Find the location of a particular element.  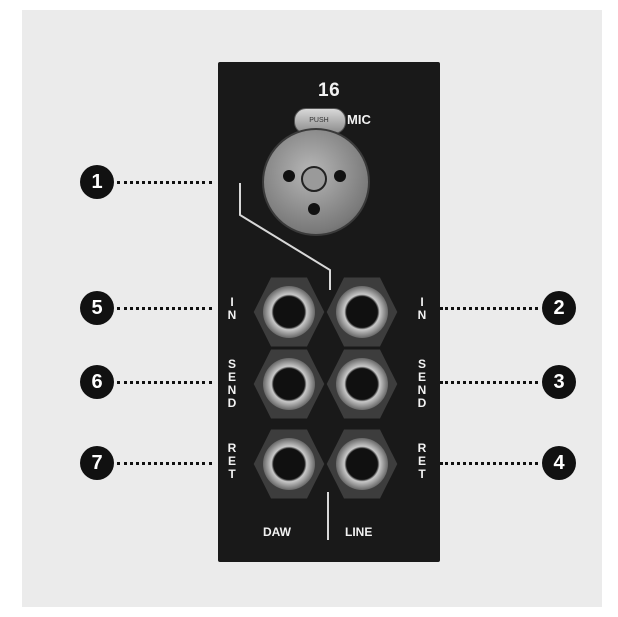

label-send-left: S E N D is located at coordinates (232, 383).